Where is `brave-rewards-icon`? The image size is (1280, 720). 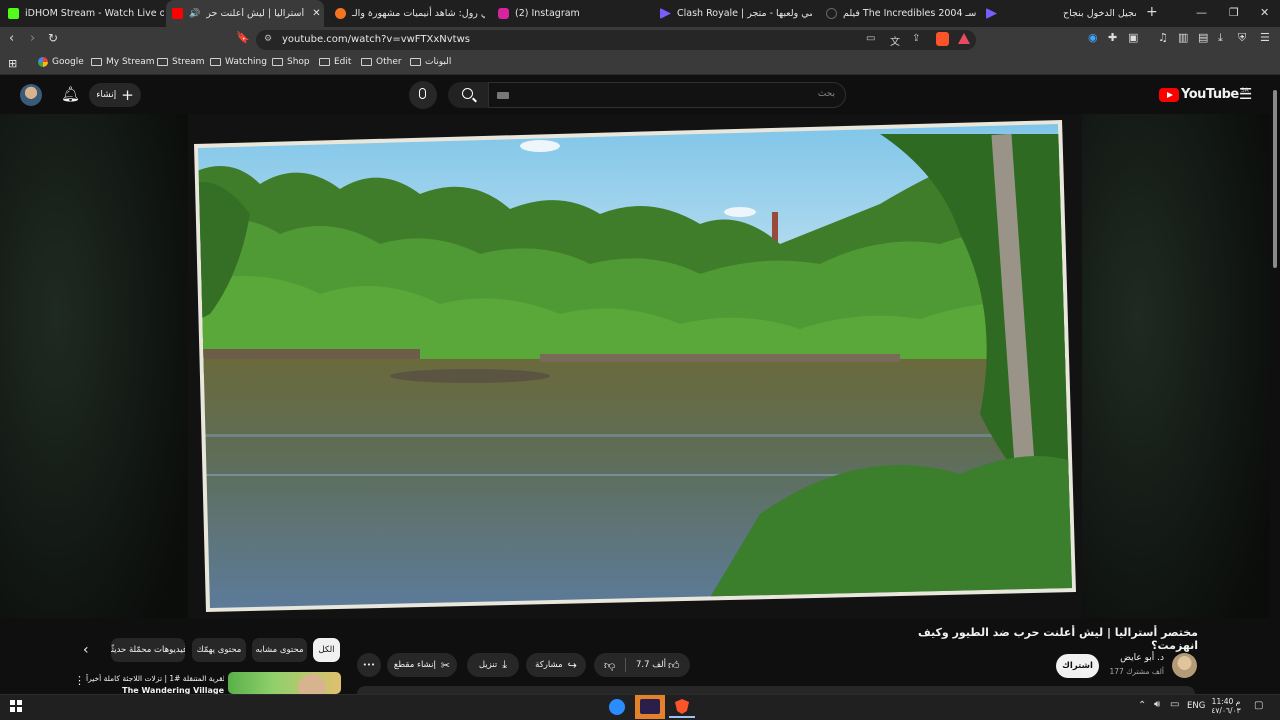 brave-rewards-icon is located at coordinates (964, 38).